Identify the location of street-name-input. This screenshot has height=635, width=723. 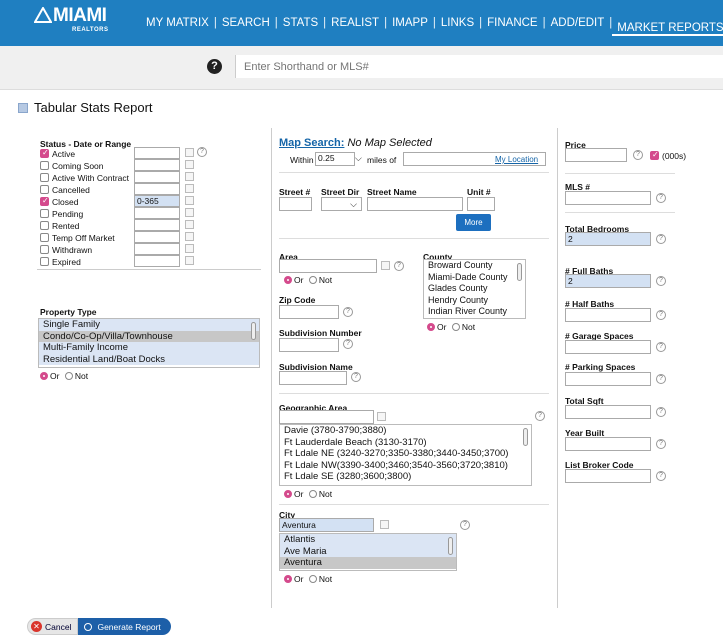
(415, 204).